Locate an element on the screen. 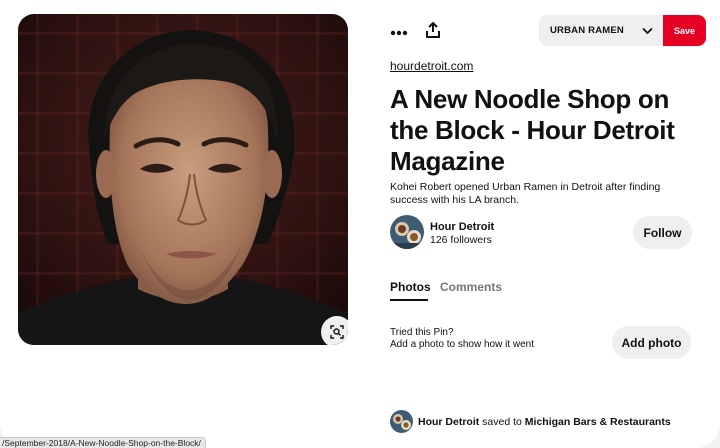  creator-avatar is located at coordinates (407, 232).